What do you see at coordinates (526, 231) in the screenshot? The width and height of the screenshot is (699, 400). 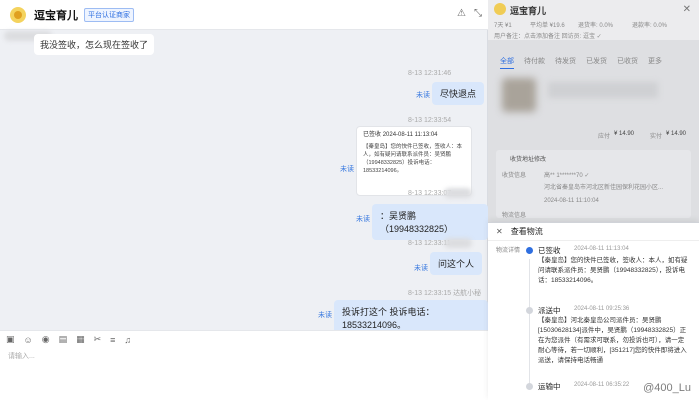 I see `popup-title: 查看物流` at bounding box center [526, 231].